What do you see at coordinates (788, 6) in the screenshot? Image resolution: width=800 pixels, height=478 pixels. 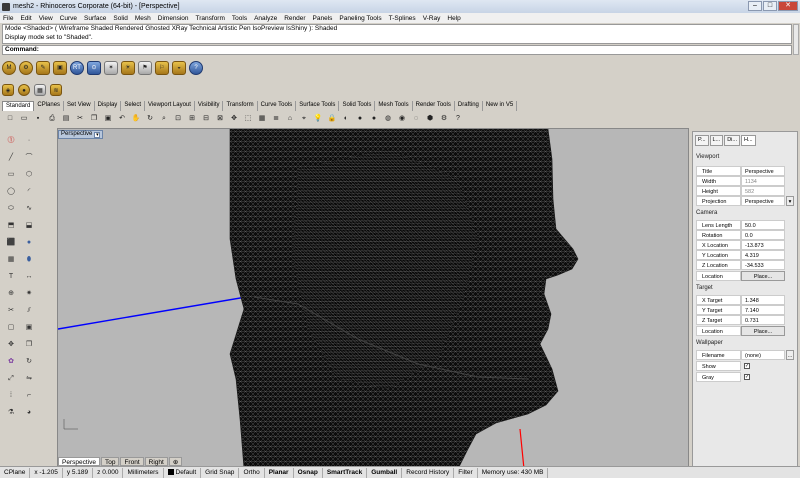 I see `close-button: ✕` at bounding box center [788, 6].